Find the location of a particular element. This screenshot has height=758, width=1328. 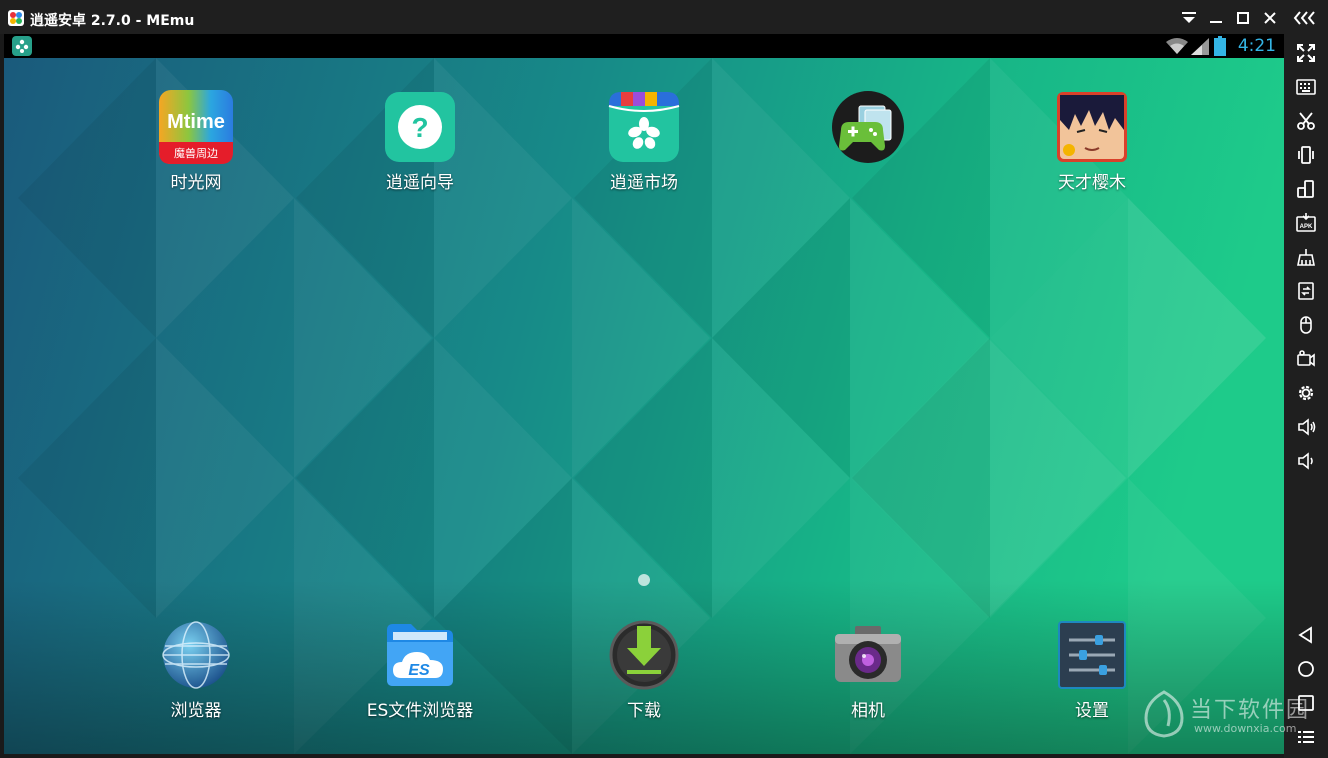

memu-notification-icon is located at coordinates (22, 46).